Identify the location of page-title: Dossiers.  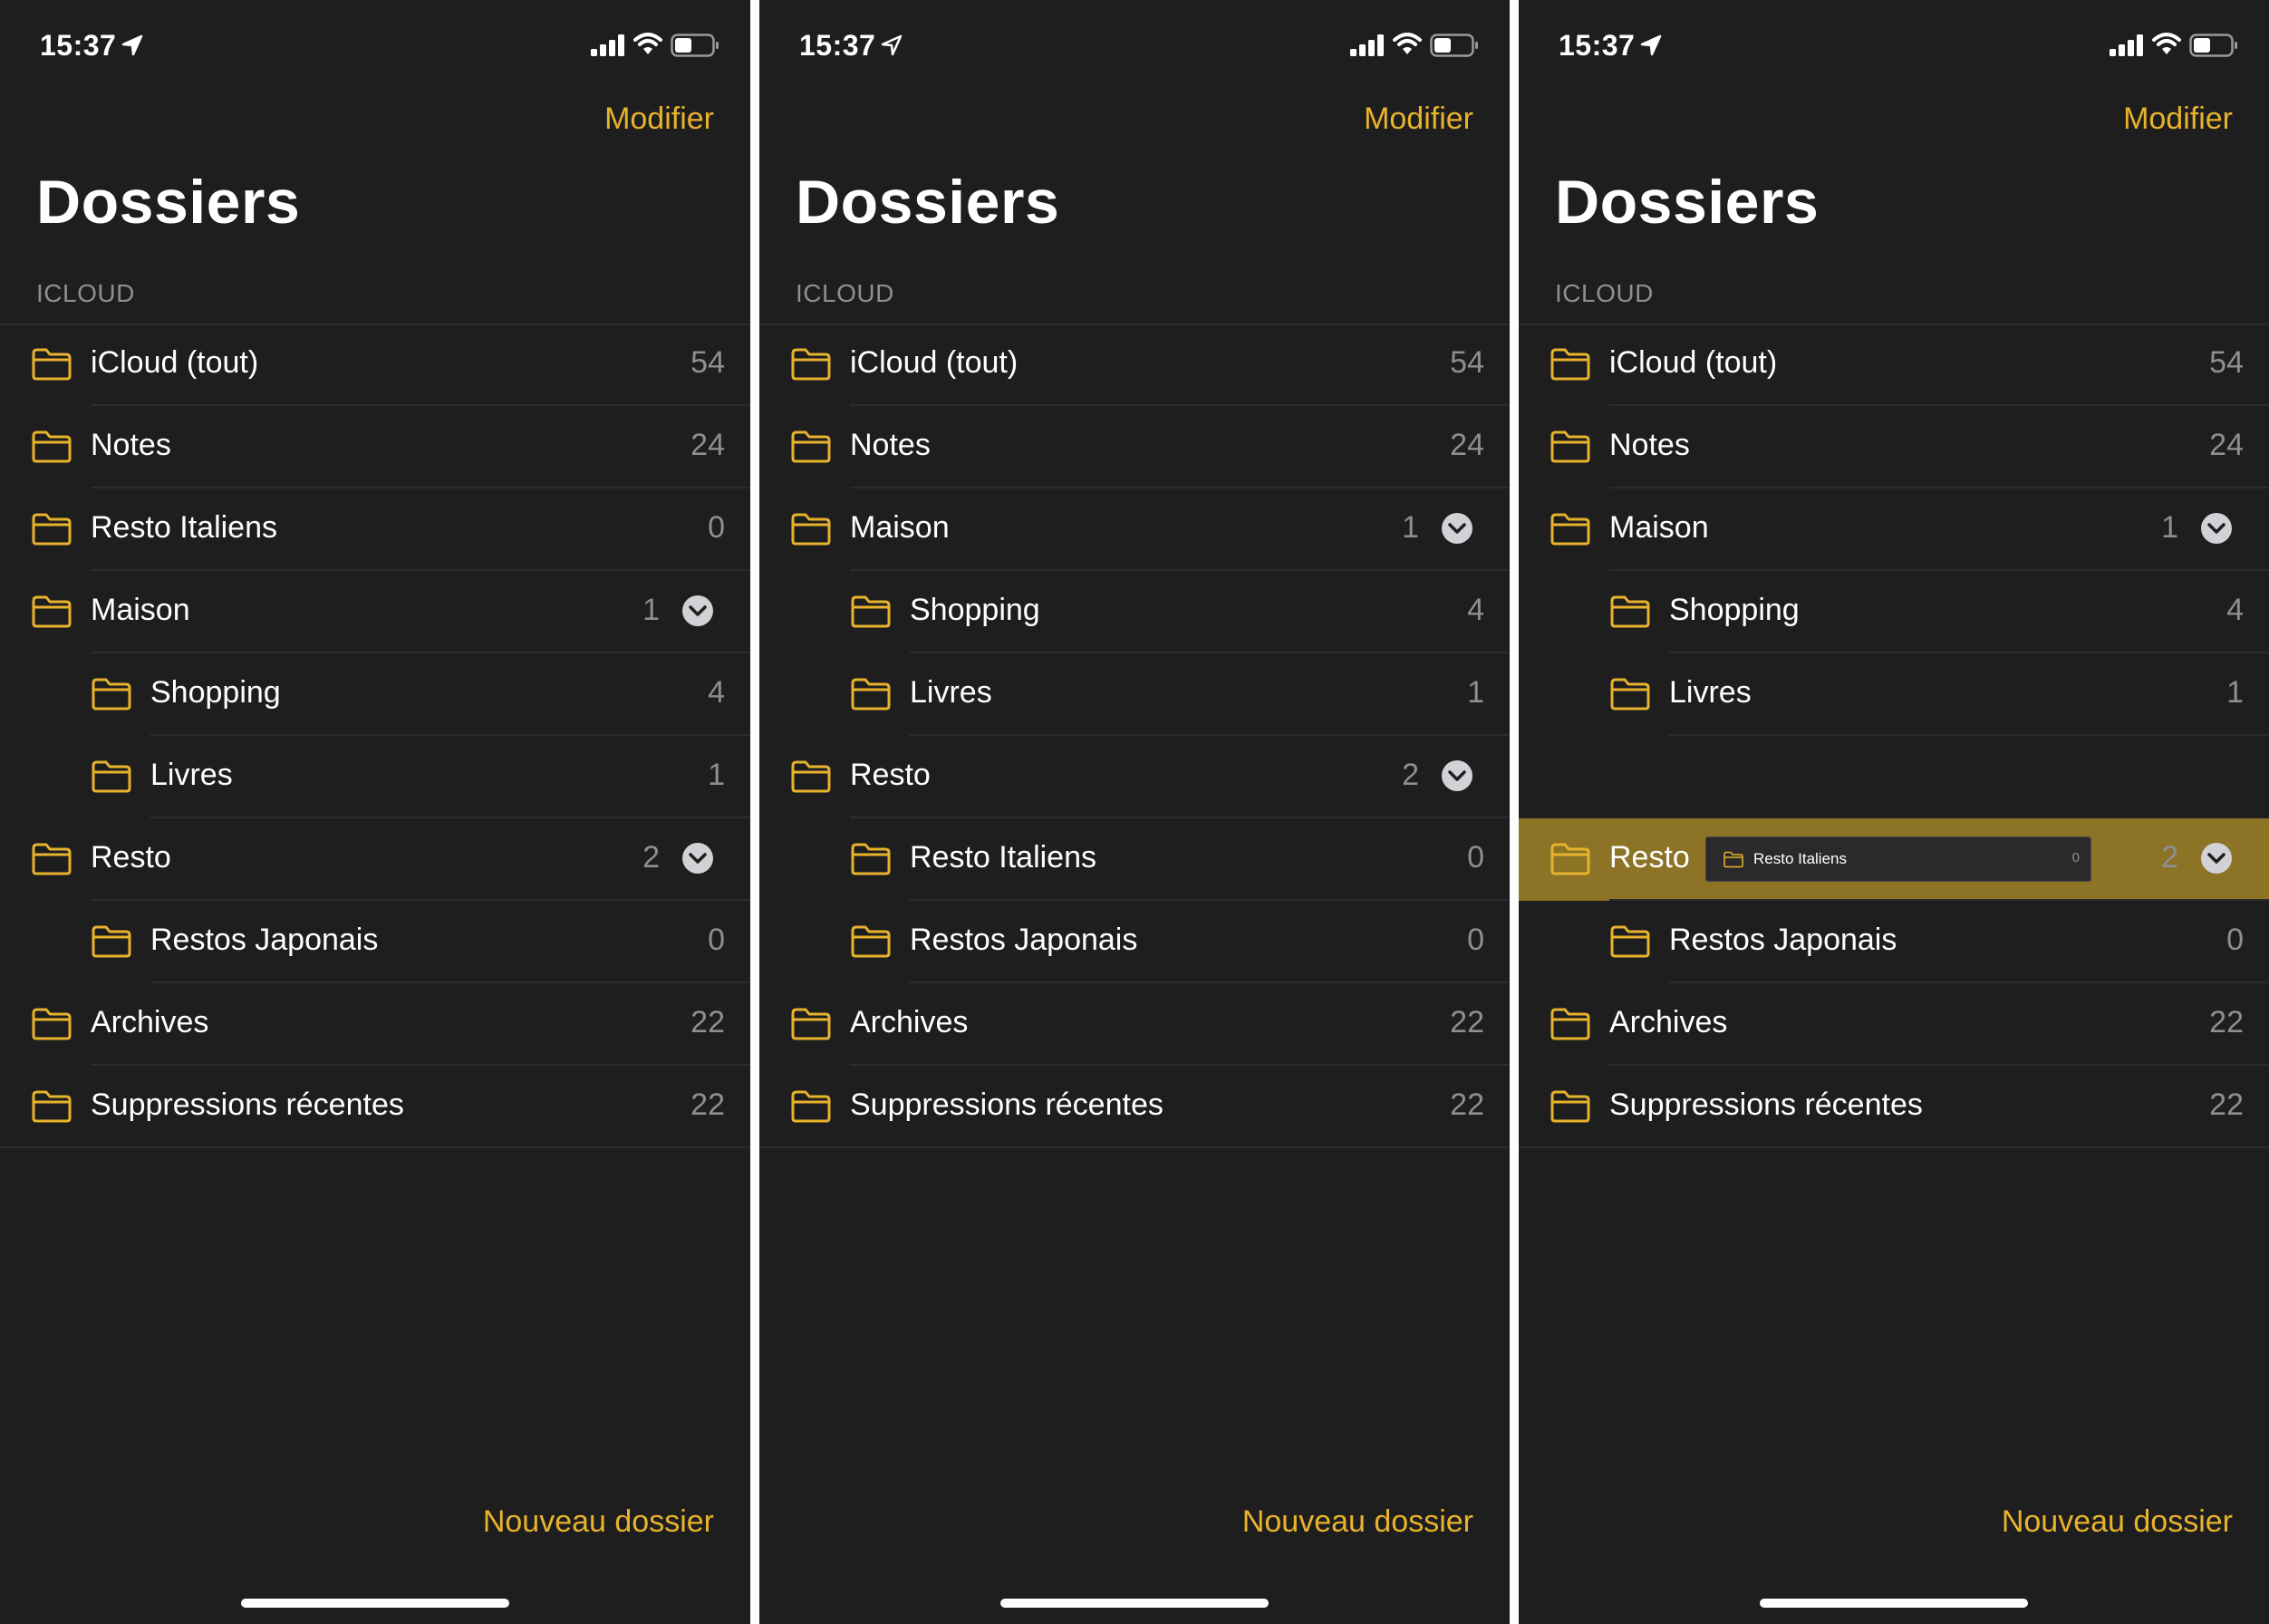
(168, 202).